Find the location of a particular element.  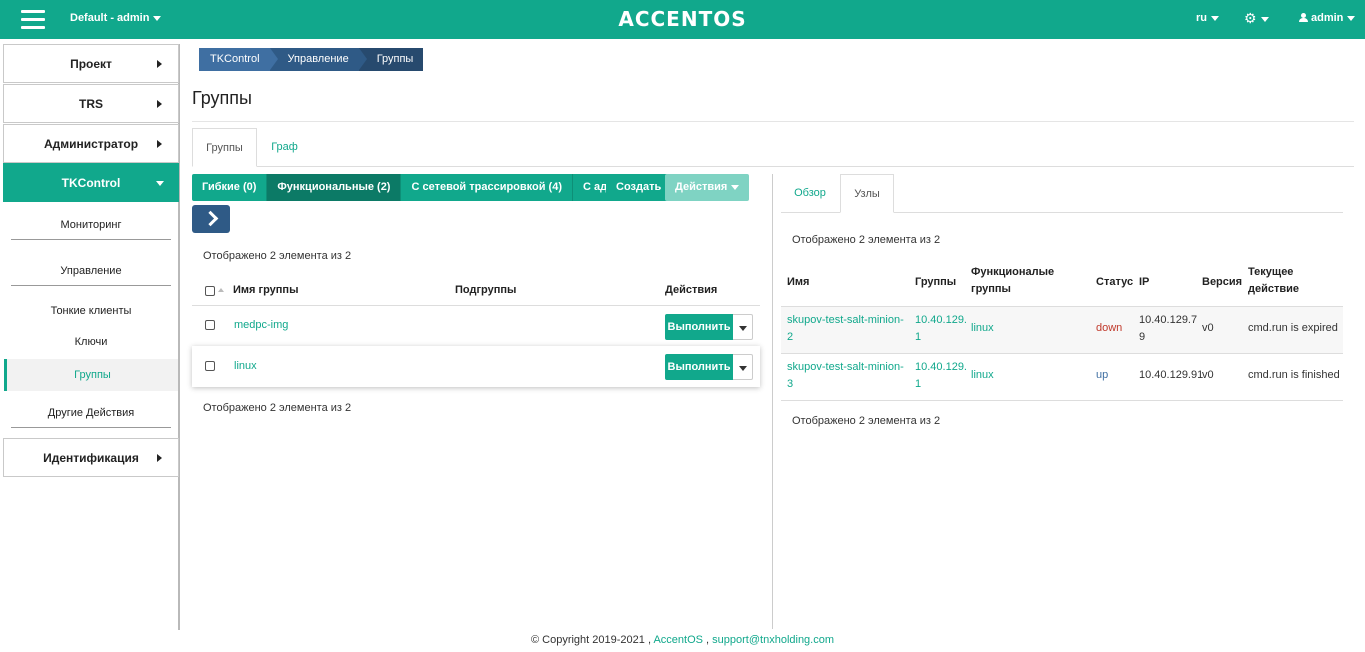

node-name-link-cont: 3 is located at coordinates (790, 384).